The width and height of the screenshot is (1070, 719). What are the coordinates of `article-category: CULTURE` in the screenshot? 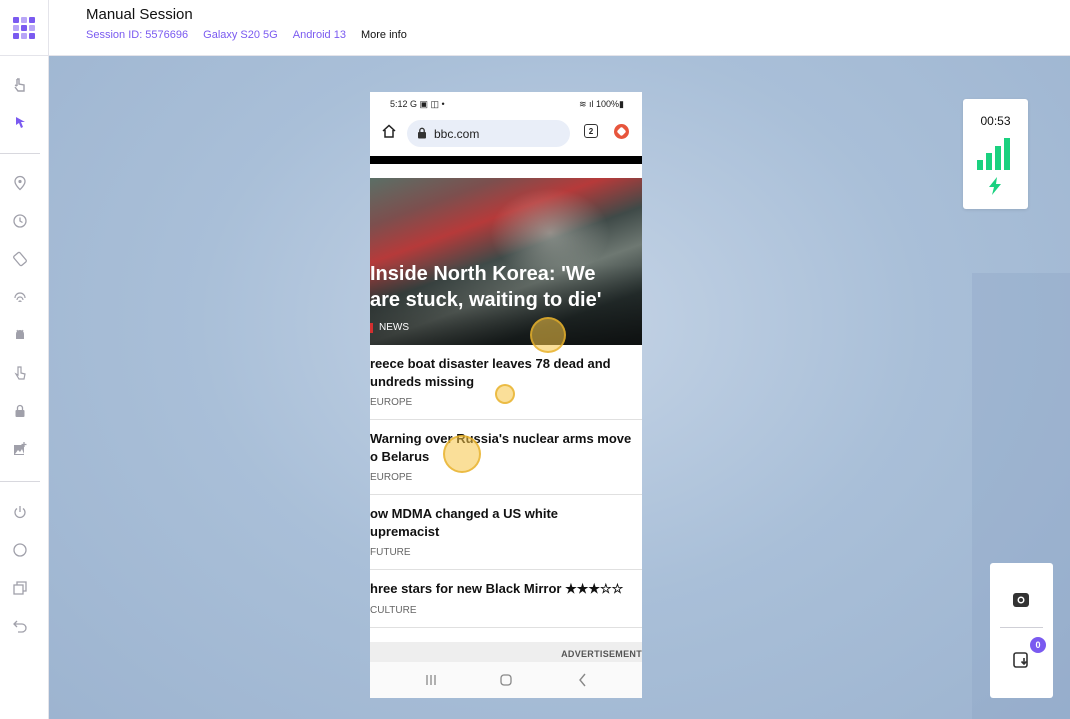 It's located at (393, 610).